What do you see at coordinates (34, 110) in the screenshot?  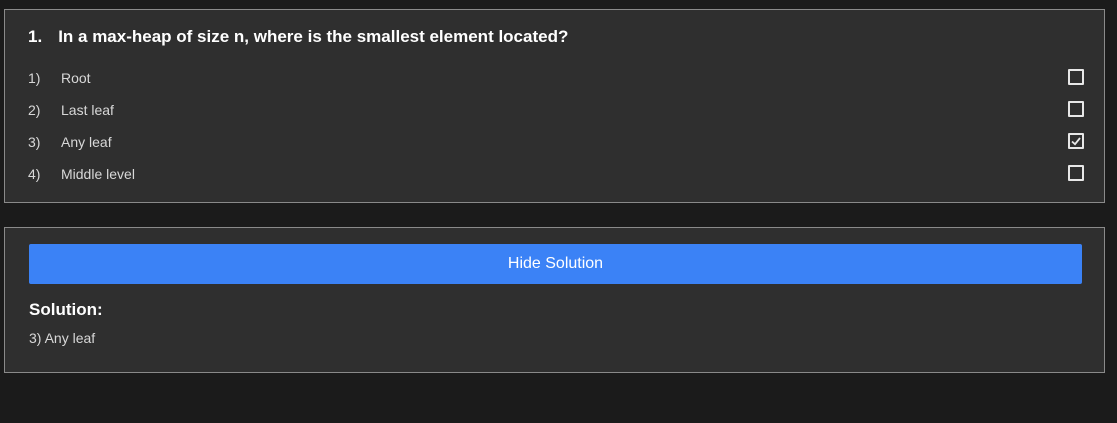 I see `option-number: 2)` at bounding box center [34, 110].